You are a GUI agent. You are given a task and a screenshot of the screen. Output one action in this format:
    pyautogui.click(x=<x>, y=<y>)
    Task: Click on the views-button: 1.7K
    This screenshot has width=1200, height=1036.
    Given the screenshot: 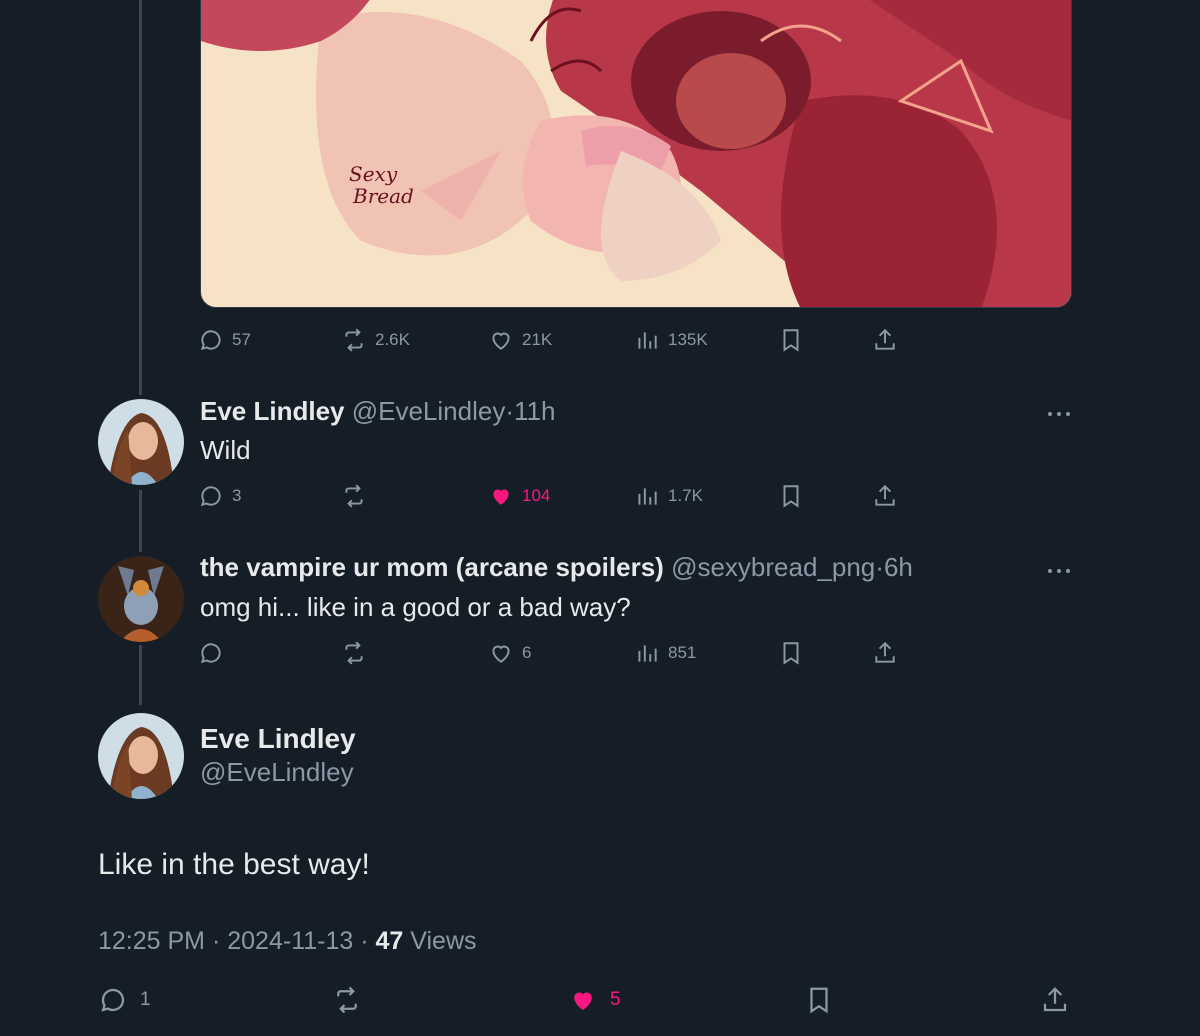 What is the action you would take?
    pyautogui.click(x=668, y=496)
    